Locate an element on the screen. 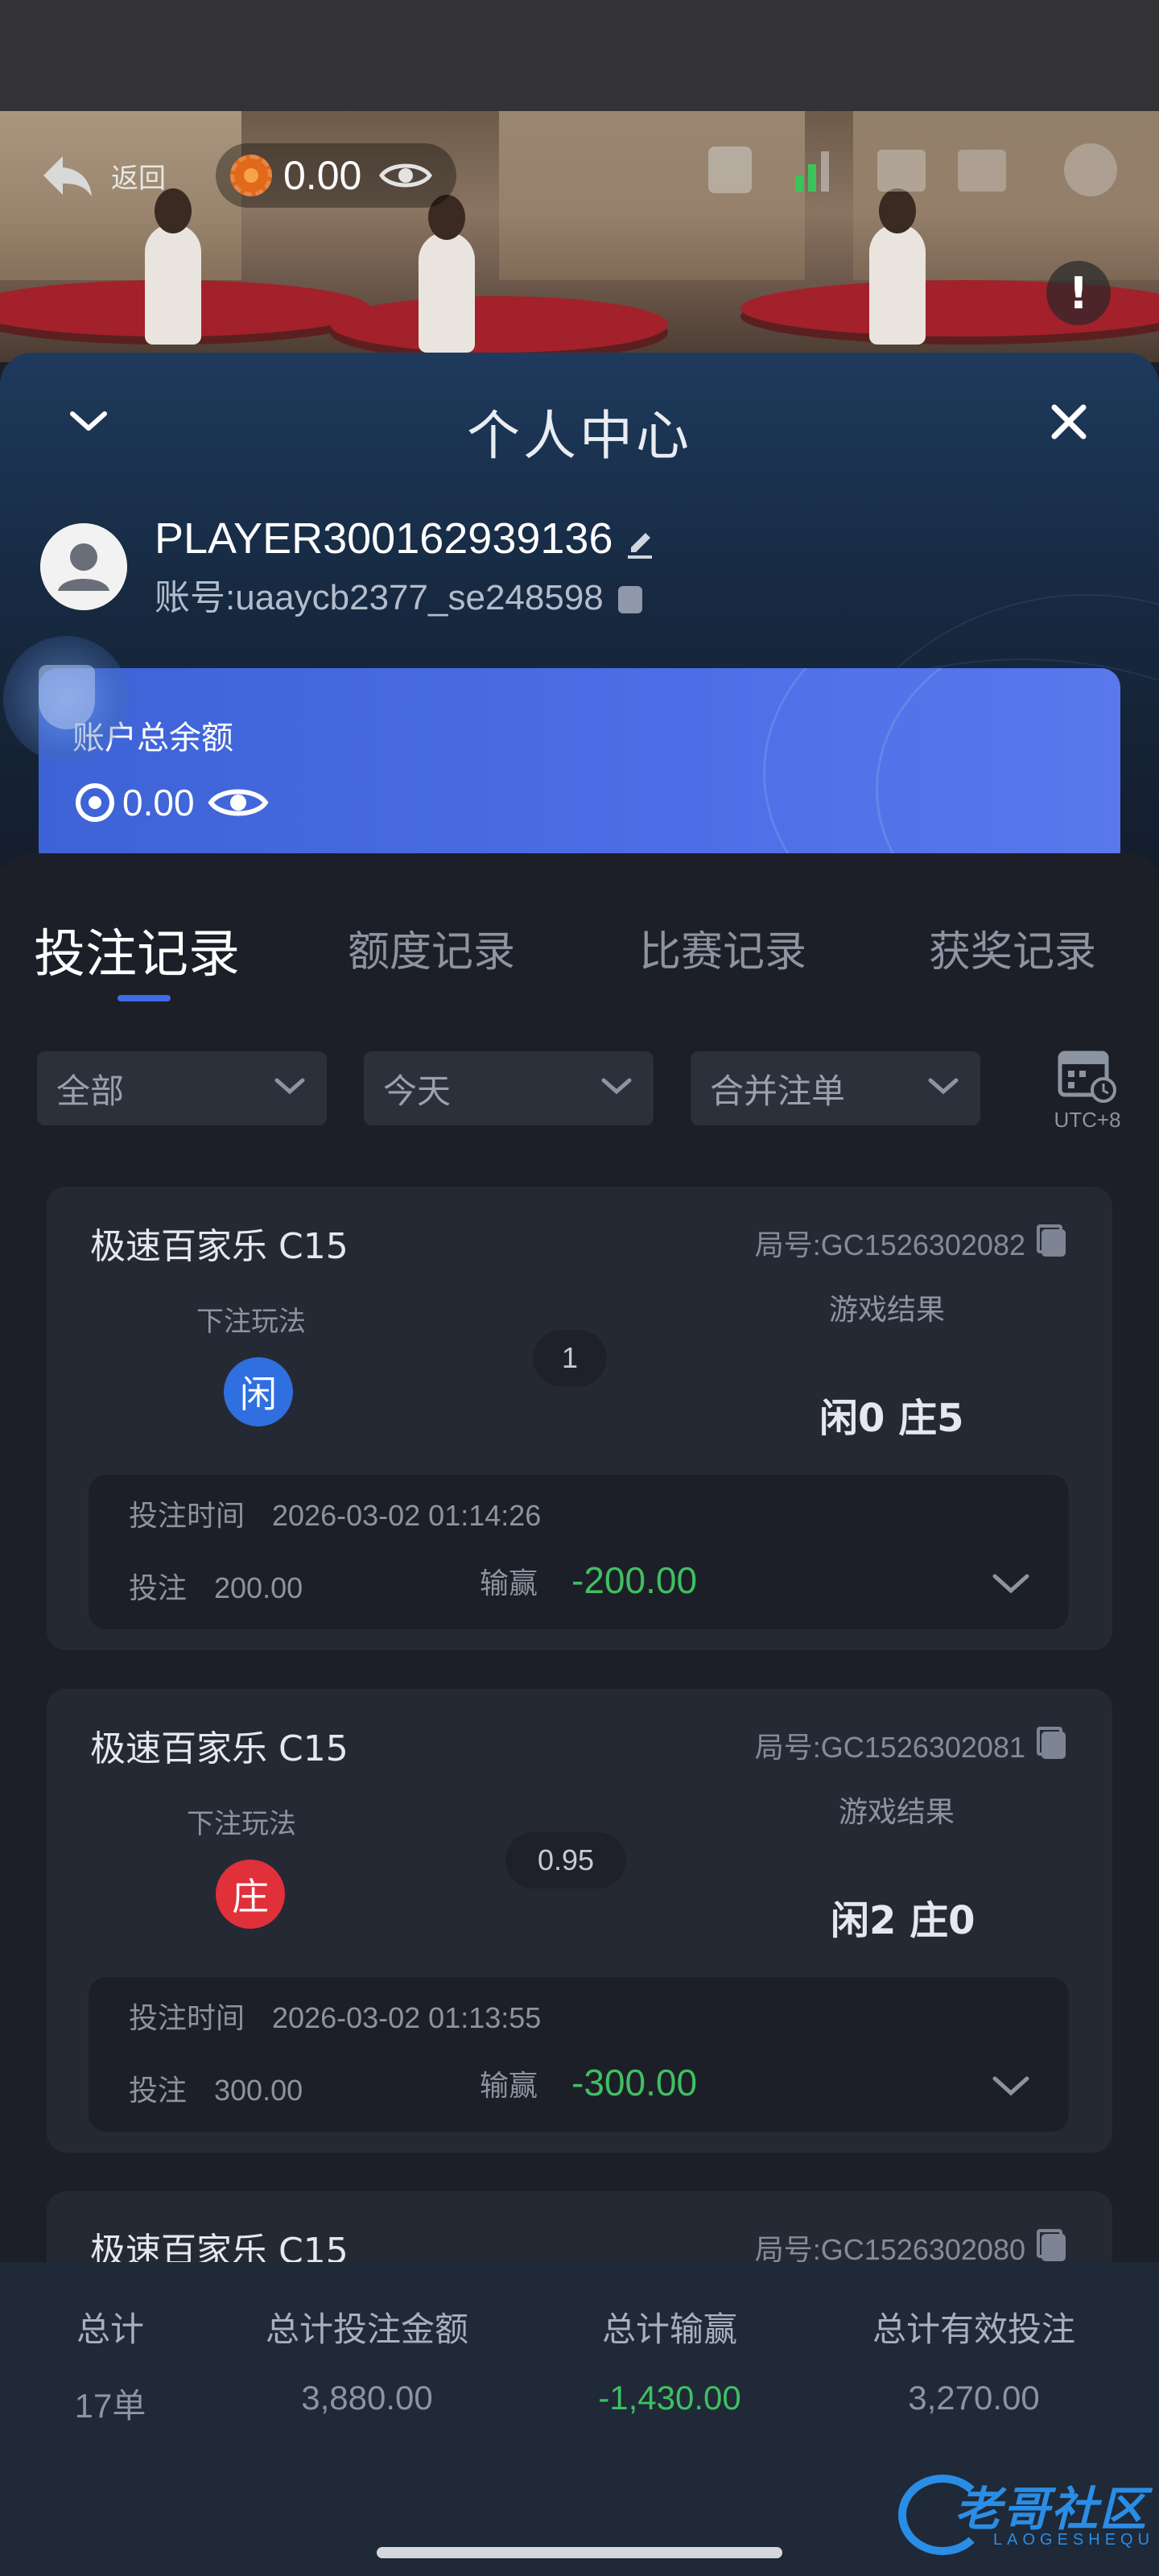 This screenshot has width=1159, height=2576. back-button: 返回 is located at coordinates (102, 175).